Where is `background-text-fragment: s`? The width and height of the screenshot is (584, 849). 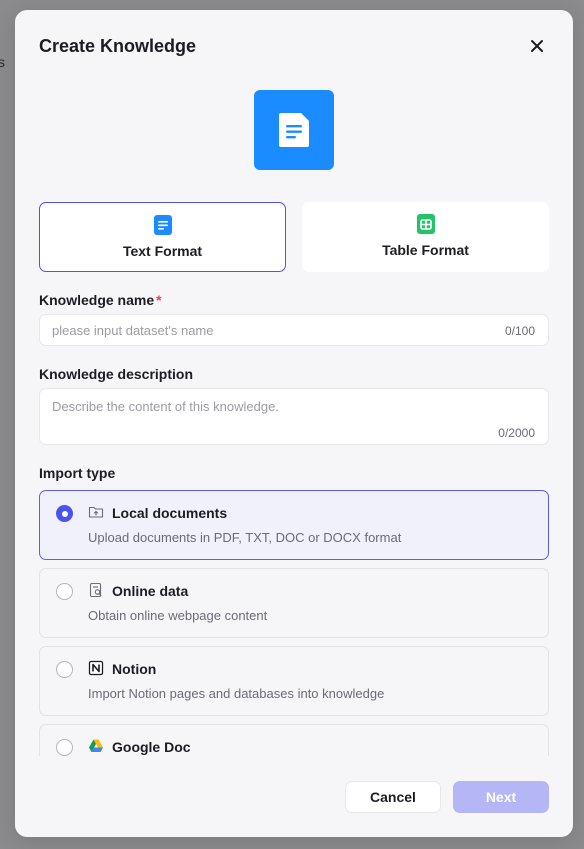
background-text-fragment: s is located at coordinates (2, 62).